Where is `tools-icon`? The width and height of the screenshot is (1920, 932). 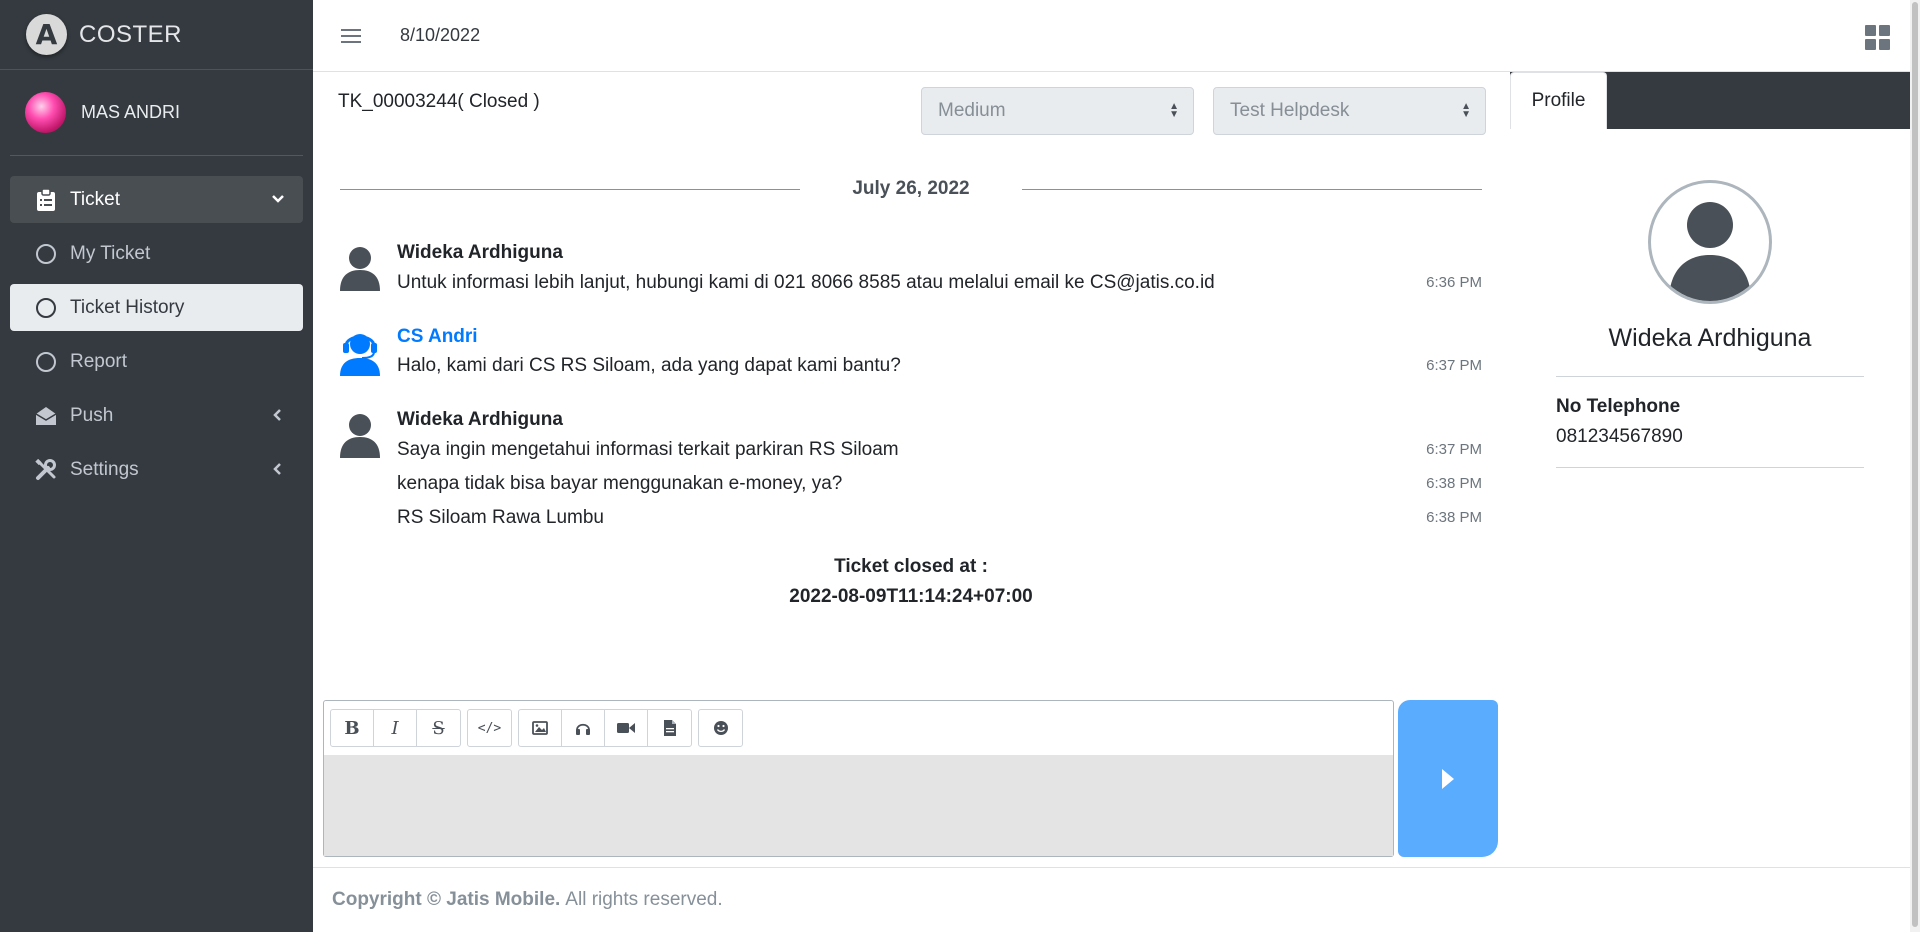 tools-icon is located at coordinates (46, 470).